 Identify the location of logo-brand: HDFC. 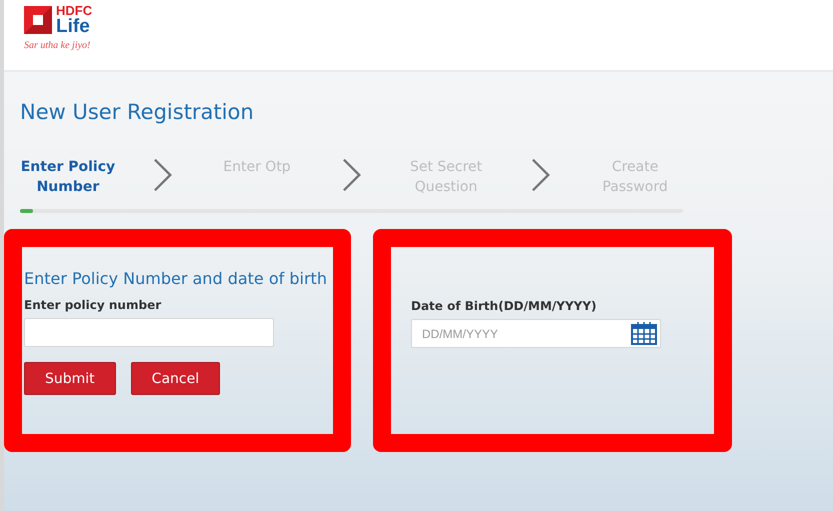
(74, 10).